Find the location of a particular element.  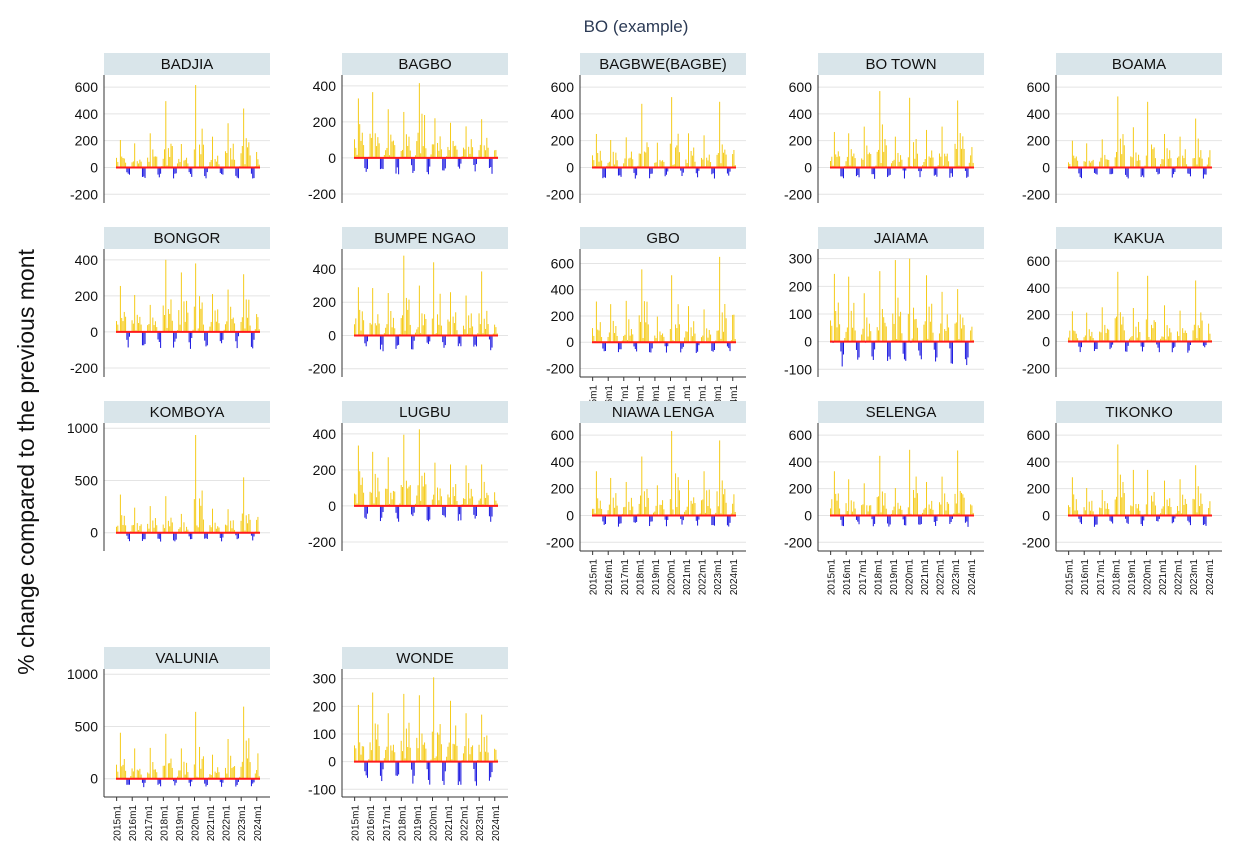

panel-title: TIKONKO is located at coordinates (1139, 412).